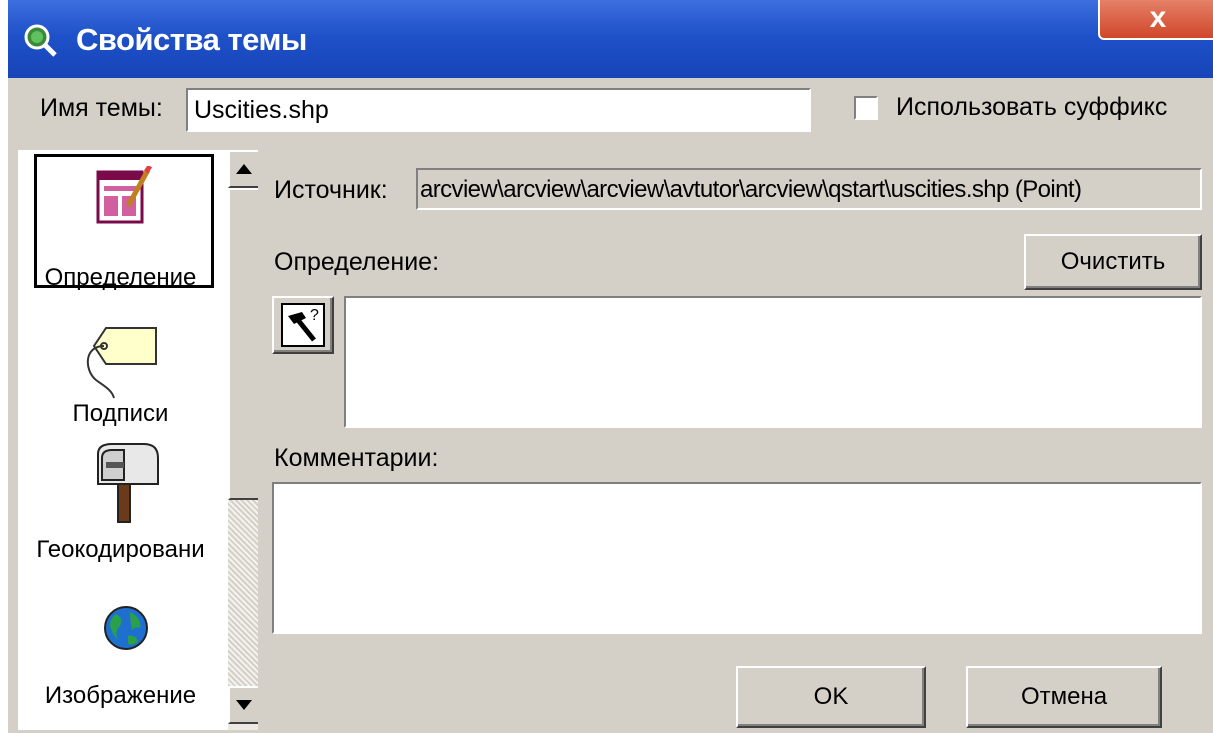 The width and height of the screenshot is (1213, 733). I want to click on sidebar-item-label: Подписи, so click(120, 413).